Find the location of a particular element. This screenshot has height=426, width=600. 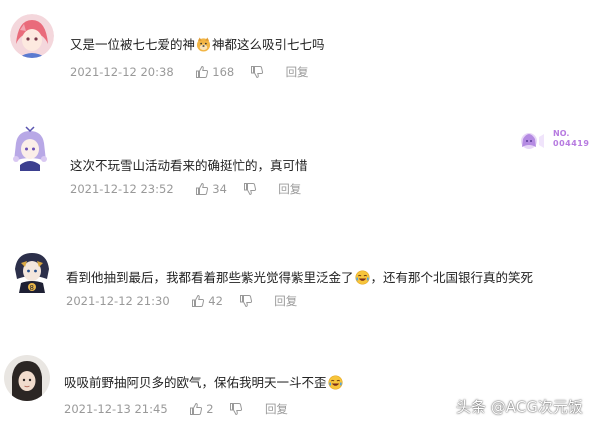

fan-badge-number: 004419 is located at coordinates (571, 143).